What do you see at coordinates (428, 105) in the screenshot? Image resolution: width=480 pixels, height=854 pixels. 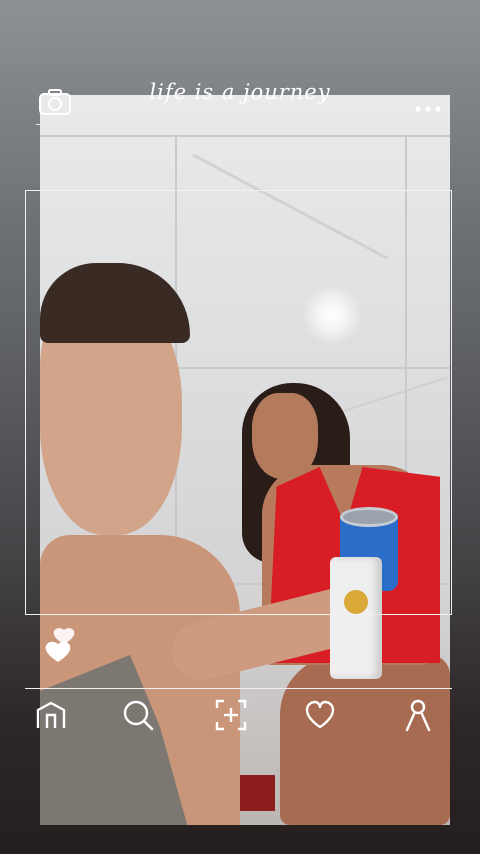 I see `more-dots-icon` at bounding box center [428, 105].